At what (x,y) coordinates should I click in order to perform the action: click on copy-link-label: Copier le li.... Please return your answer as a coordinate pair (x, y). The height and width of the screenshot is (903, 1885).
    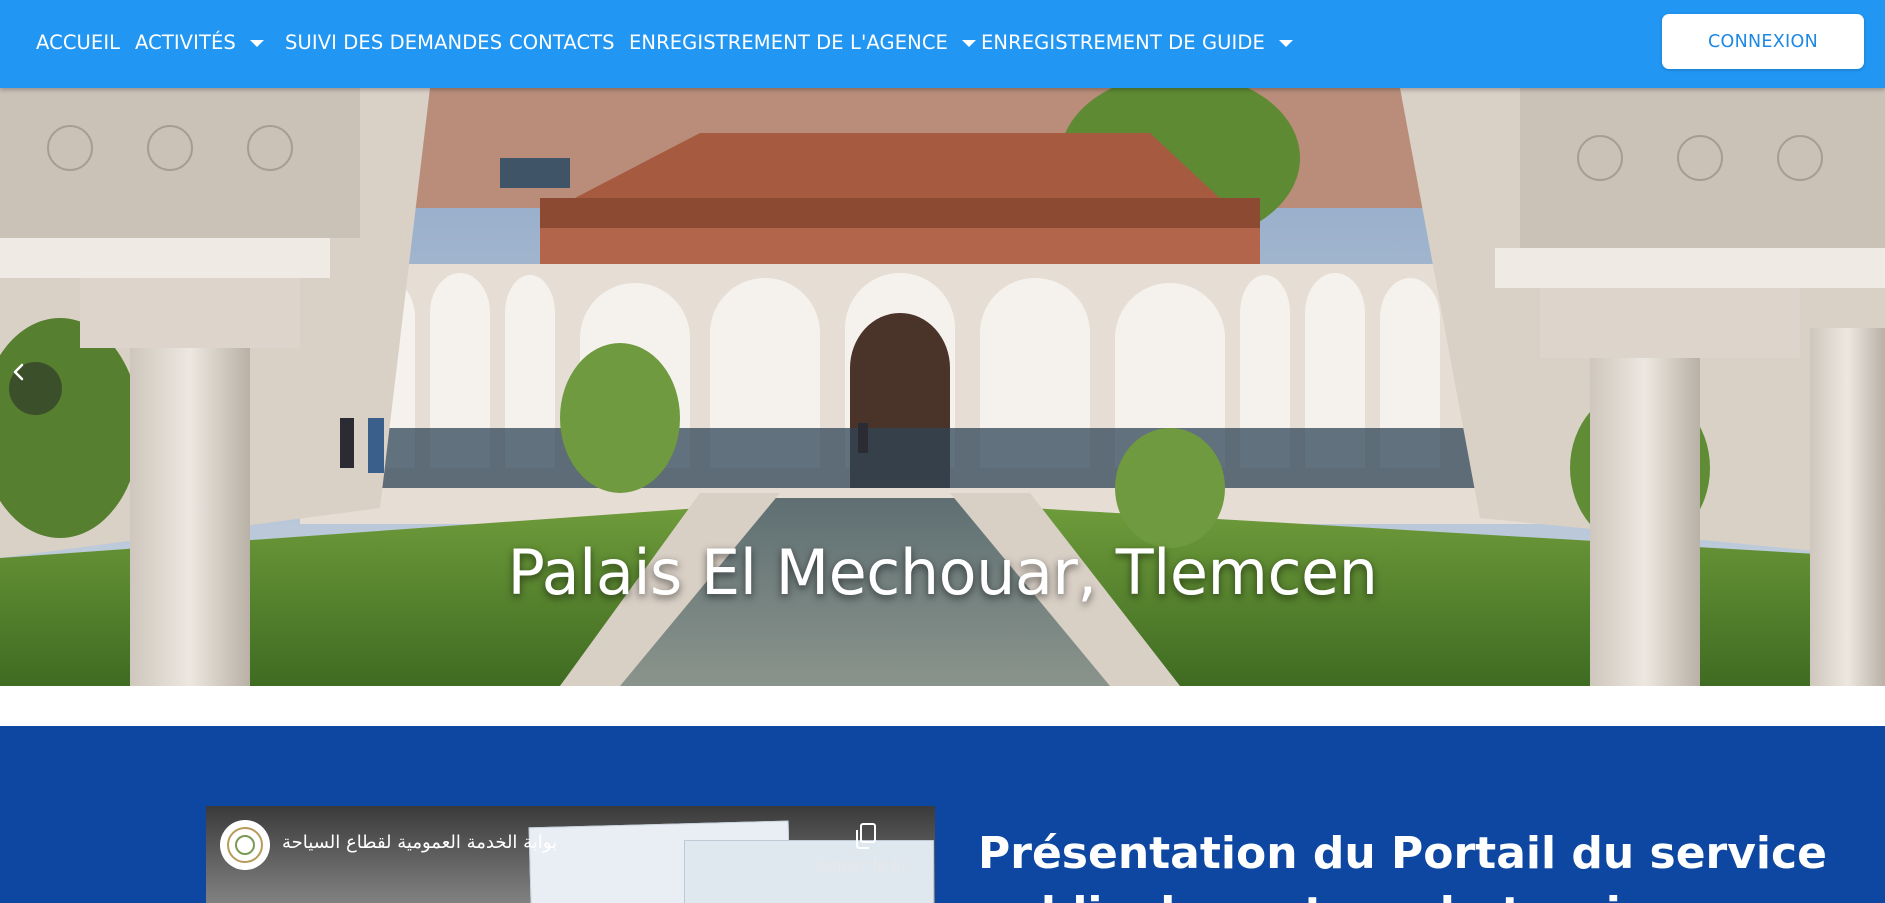
    Looking at the image, I should click on (866, 865).